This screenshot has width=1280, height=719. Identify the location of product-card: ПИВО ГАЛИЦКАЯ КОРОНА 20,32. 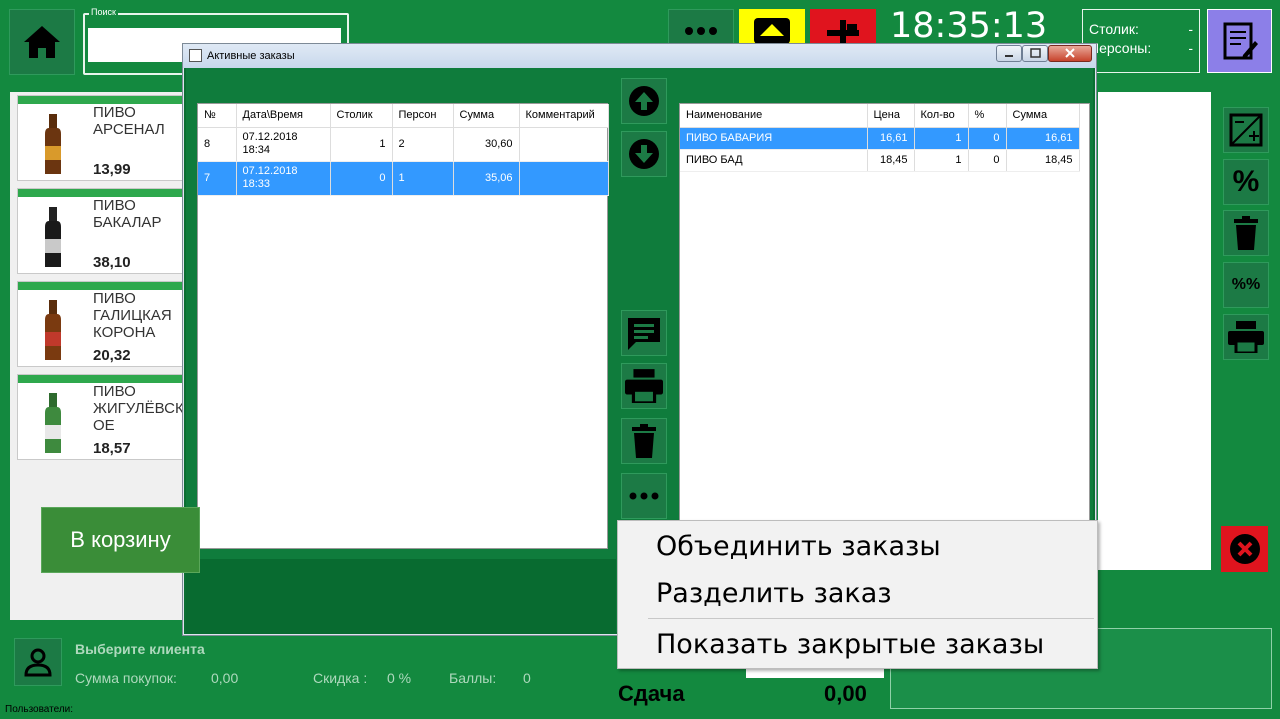
(103, 324).